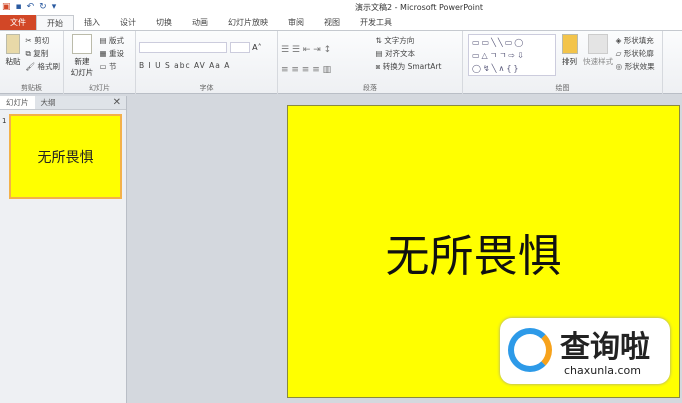 The image size is (682, 403). I want to click on slide-number: 1, so click(4, 121).